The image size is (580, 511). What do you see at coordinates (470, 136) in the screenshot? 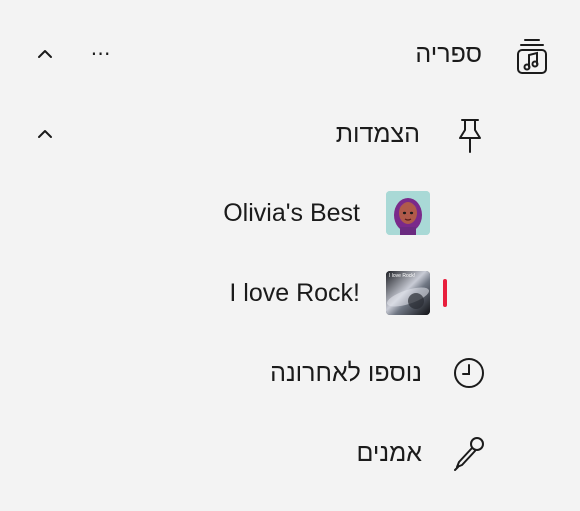
I see `pin-icon` at bounding box center [470, 136].